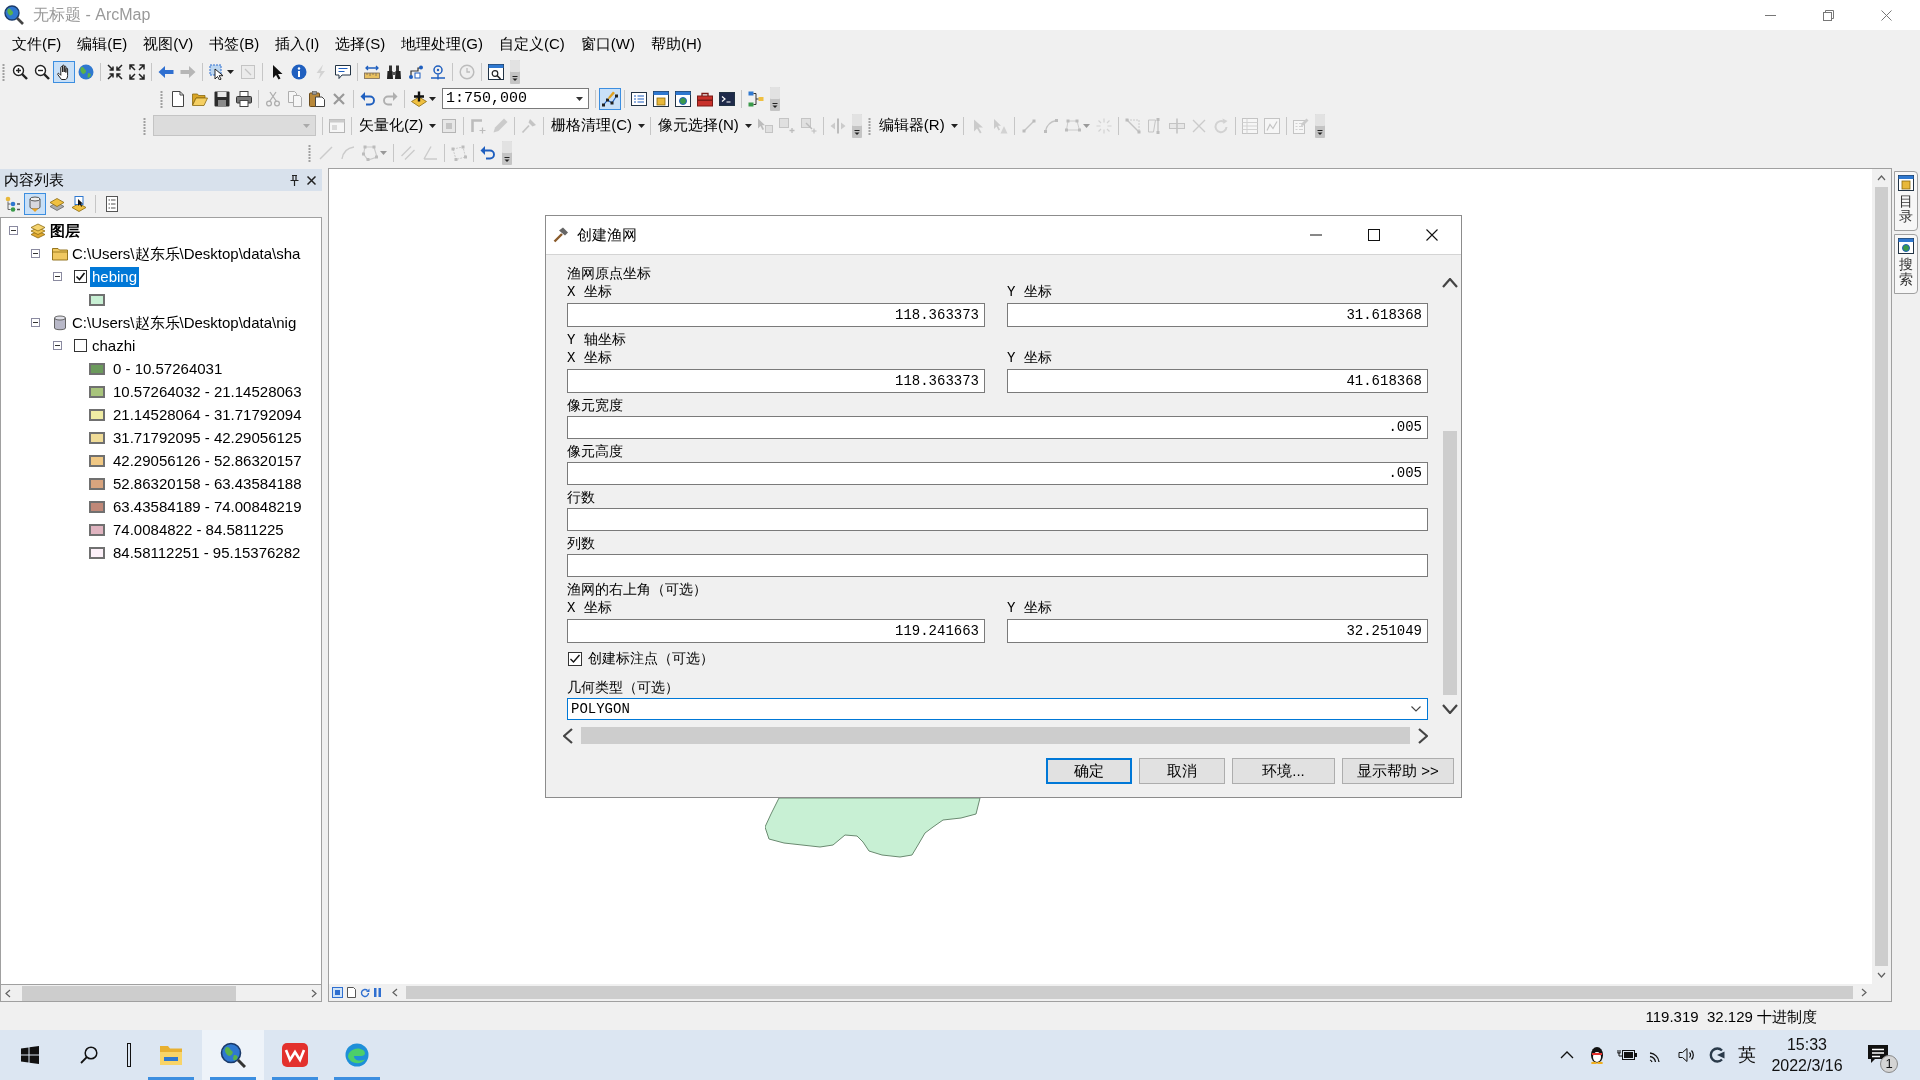 Image resolution: width=1920 pixels, height=1080 pixels. I want to click on menu-item: 窗口(W), so click(607, 44).